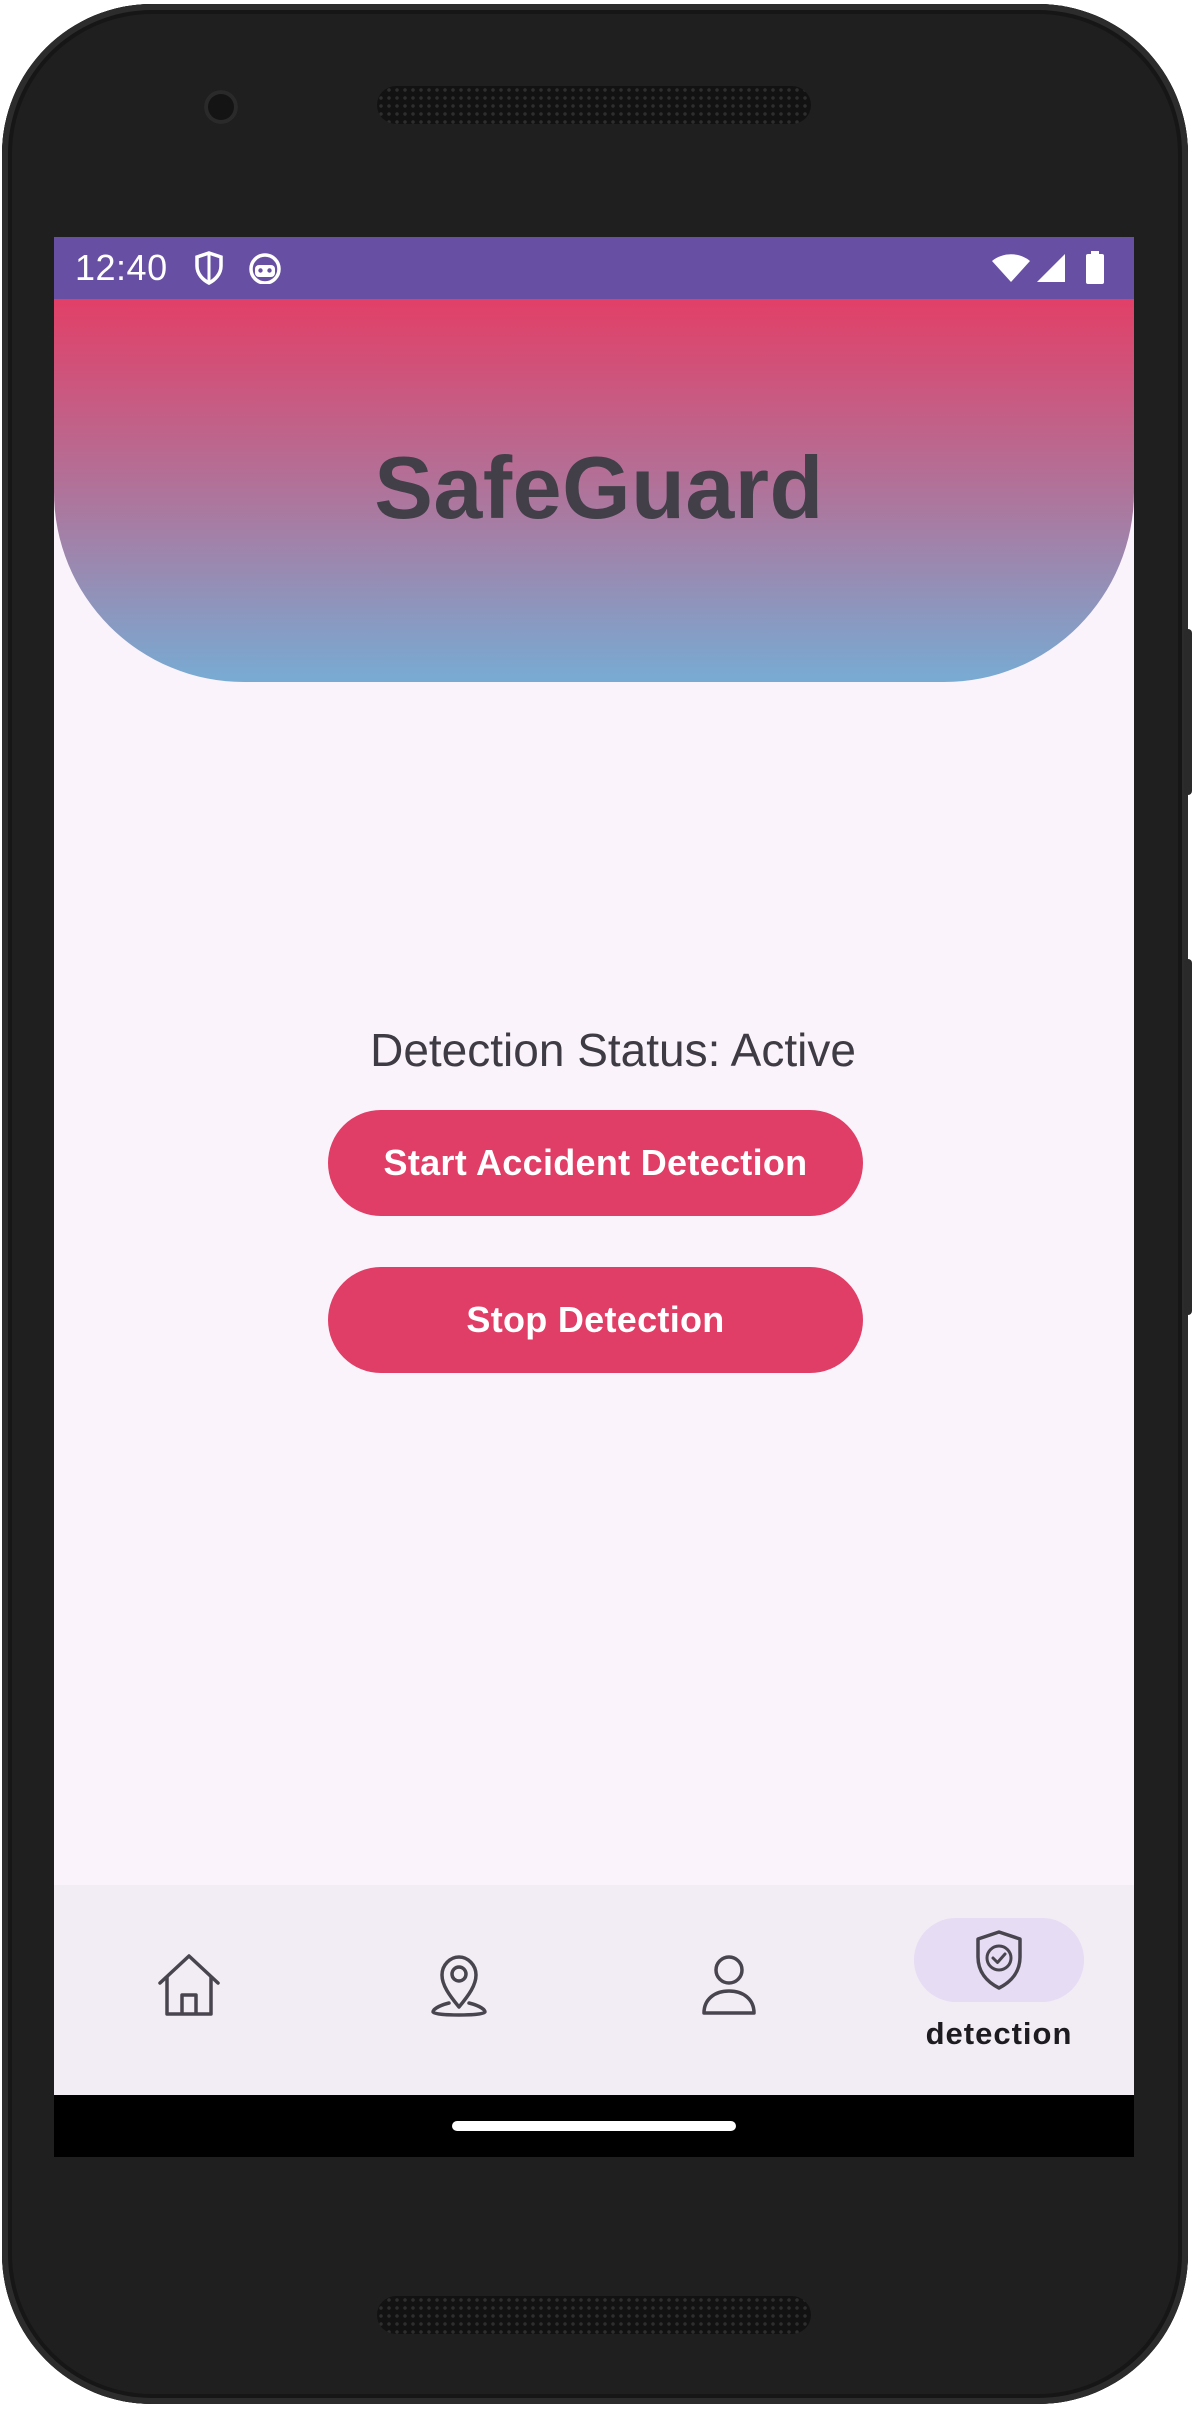 This screenshot has height=2409, width=1194. What do you see at coordinates (594, 268) in the screenshot?
I see `status-bar: 12:40` at bounding box center [594, 268].